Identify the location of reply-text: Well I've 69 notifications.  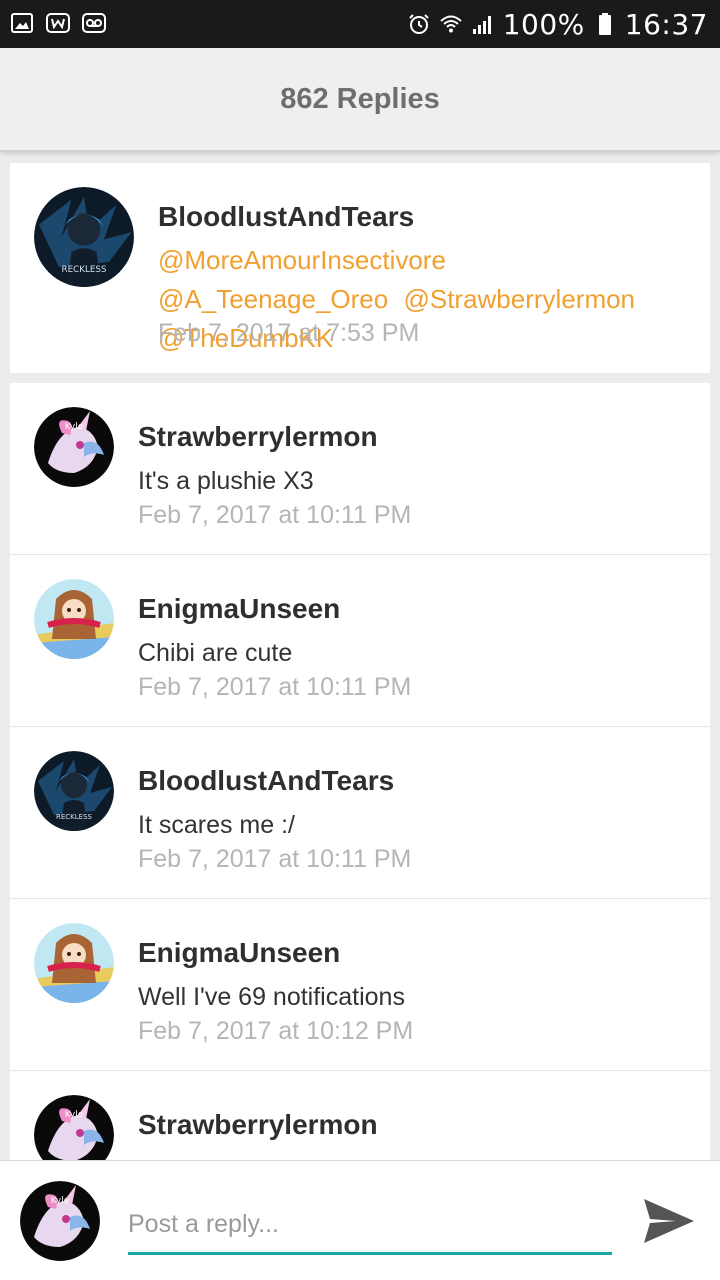
(271, 997).